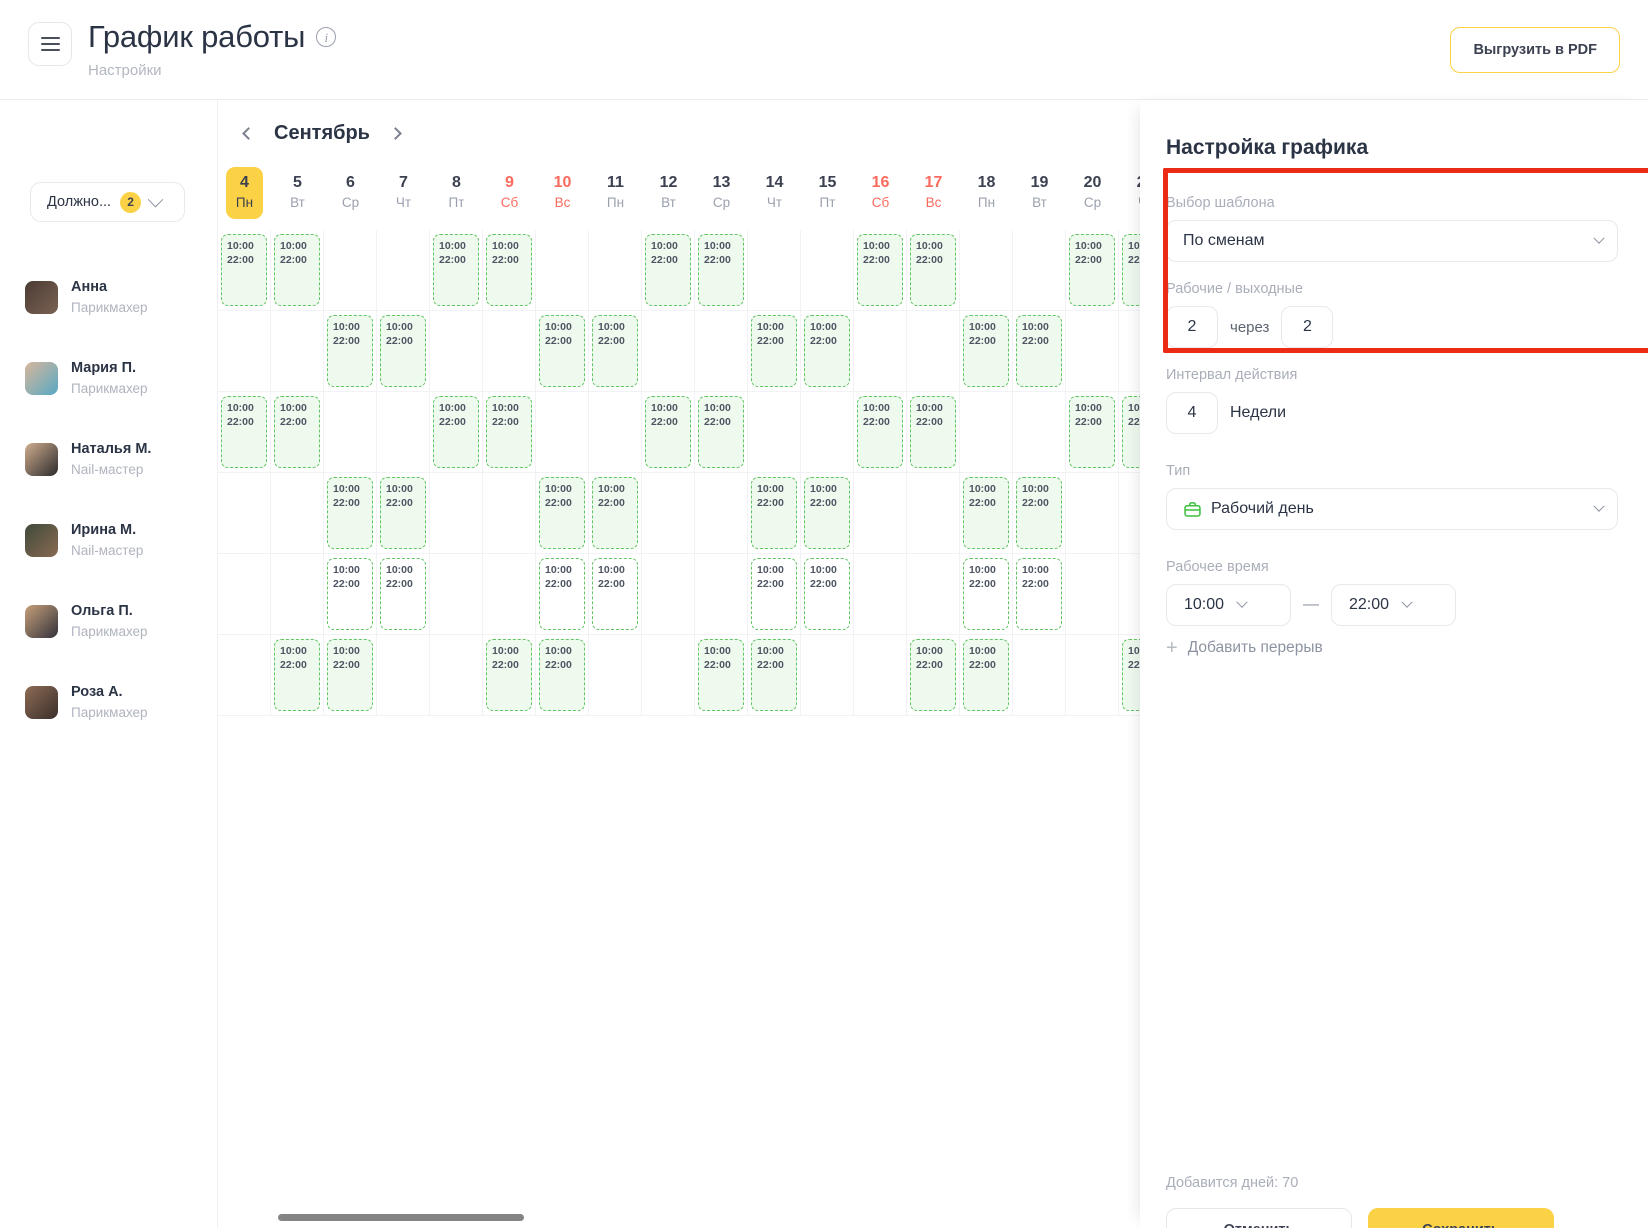 The width and height of the screenshot is (1648, 1228). I want to click on horizontal-scrollbar, so click(401, 1217).